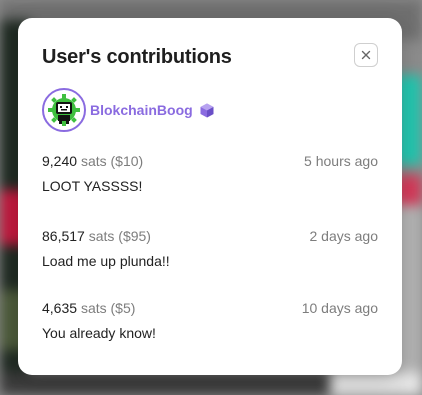 This screenshot has height=395, width=422. What do you see at coordinates (60, 161) in the screenshot?
I see `contribution-amount: 9,240` at bounding box center [60, 161].